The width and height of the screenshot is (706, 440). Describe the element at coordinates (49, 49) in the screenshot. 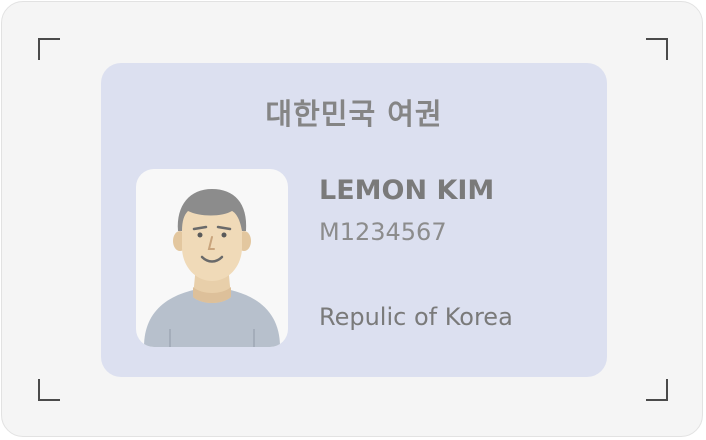

I see `scan-corner-top-left-icon` at that location.